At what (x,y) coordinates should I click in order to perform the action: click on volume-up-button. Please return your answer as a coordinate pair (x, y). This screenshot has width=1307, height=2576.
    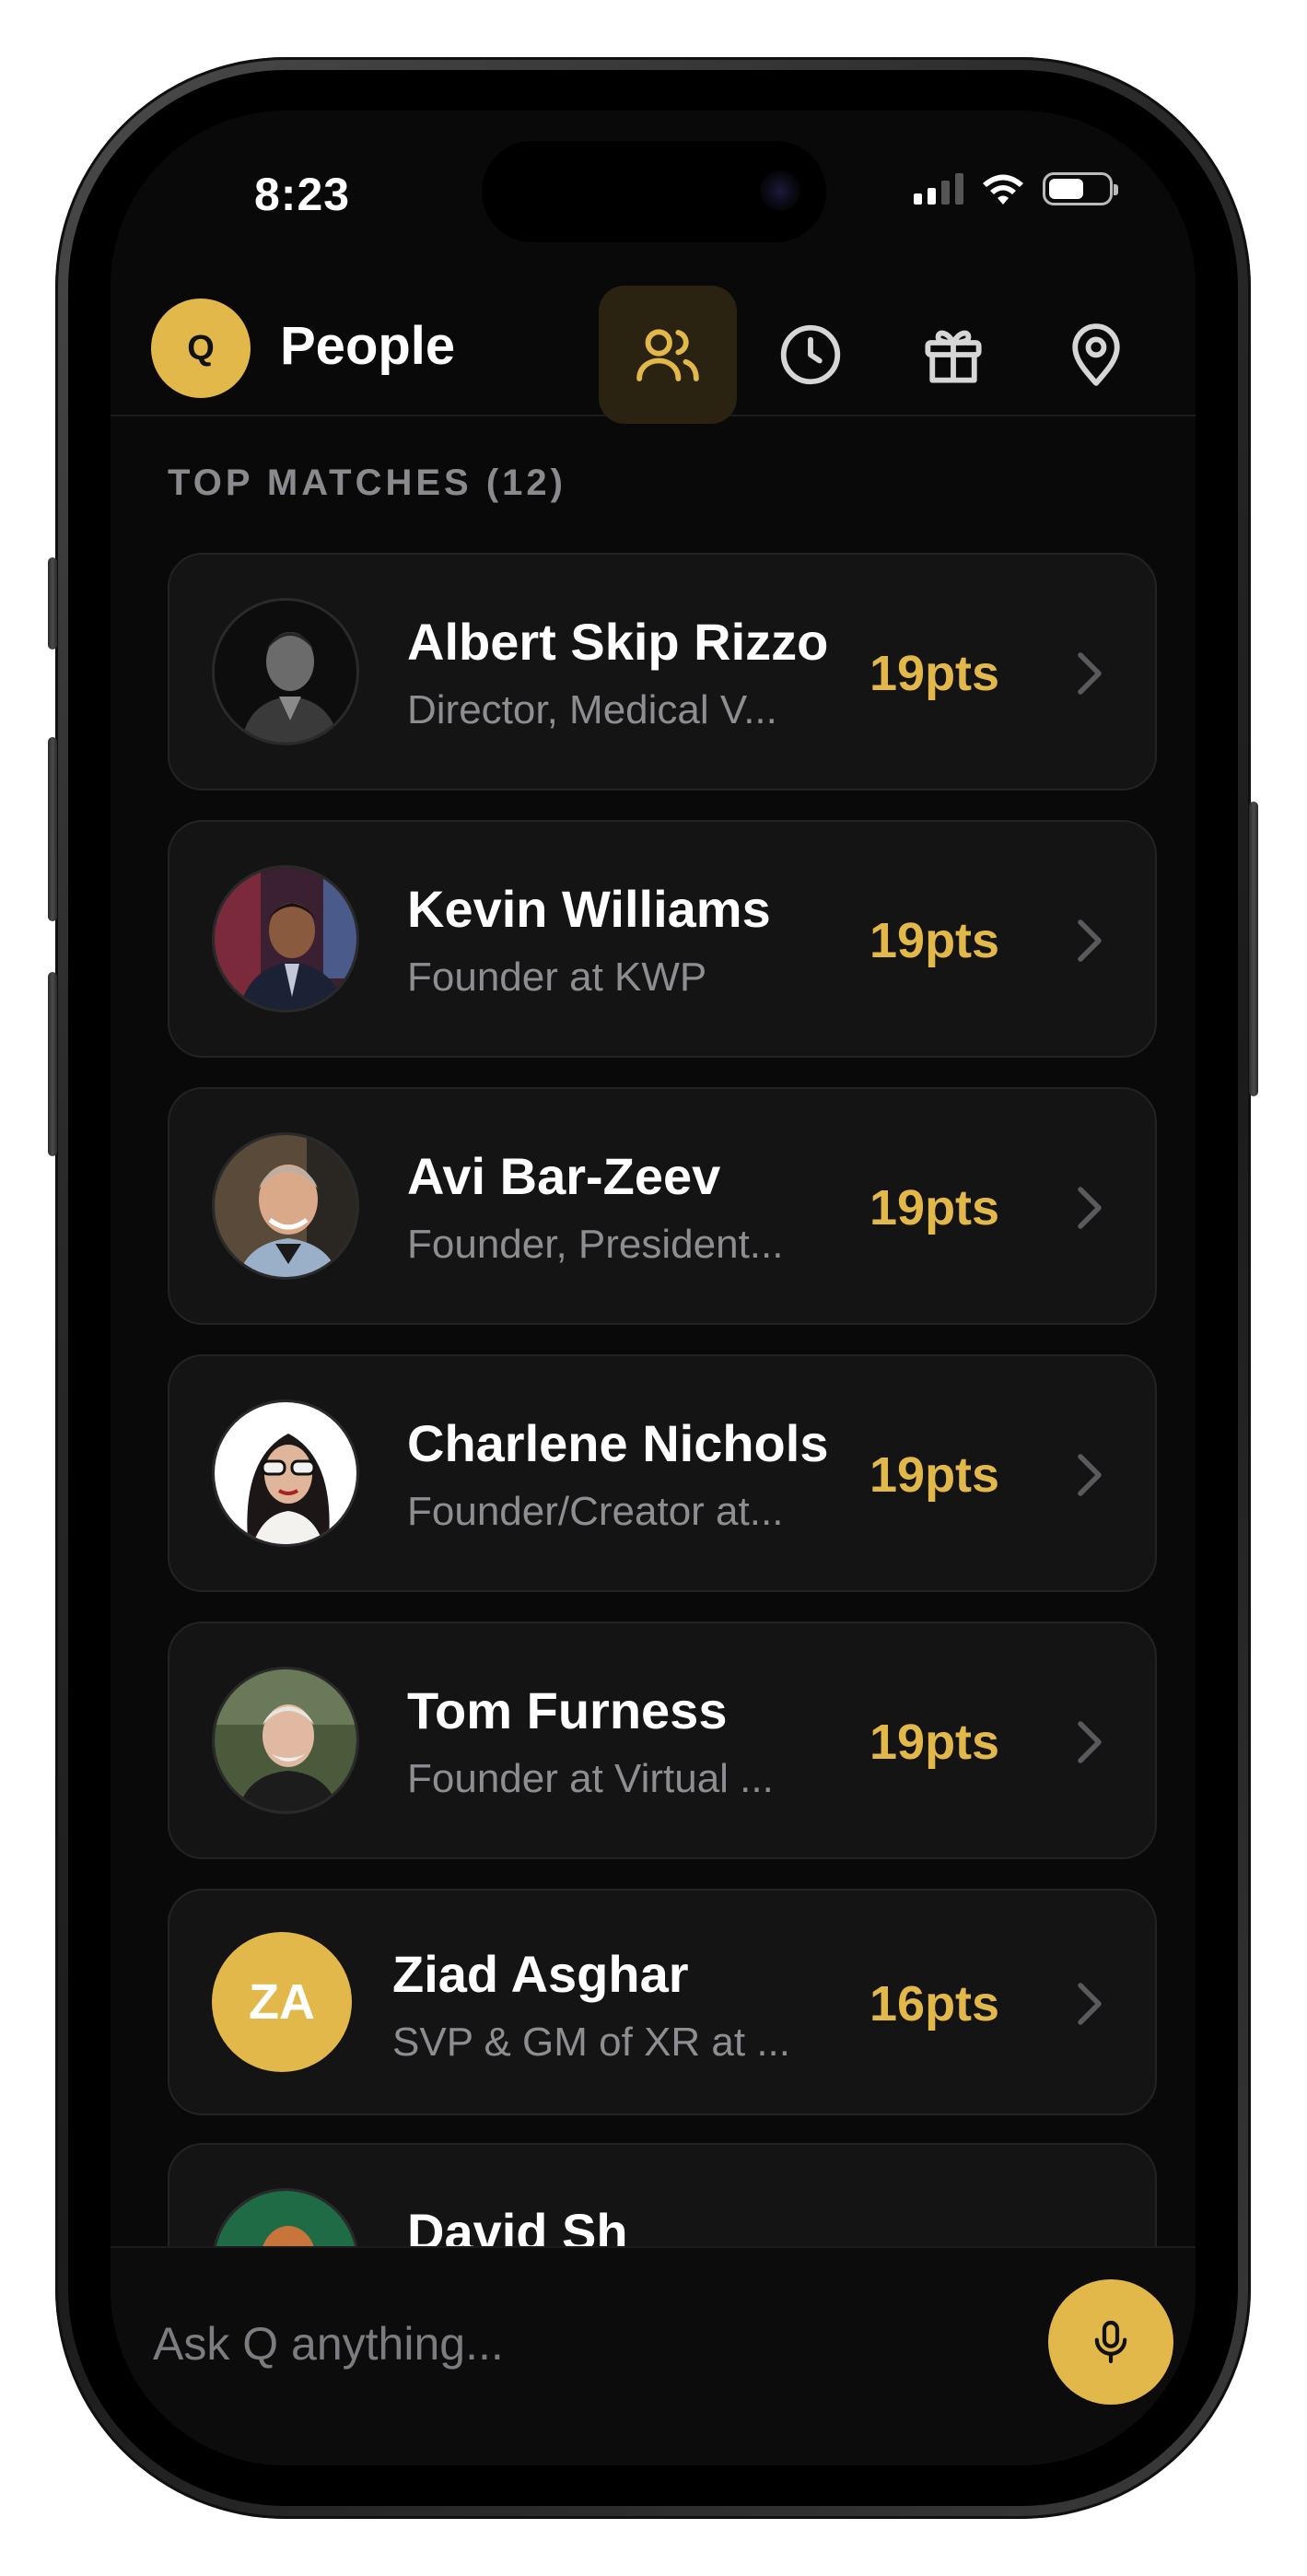
    Looking at the image, I should click on (53, 829).